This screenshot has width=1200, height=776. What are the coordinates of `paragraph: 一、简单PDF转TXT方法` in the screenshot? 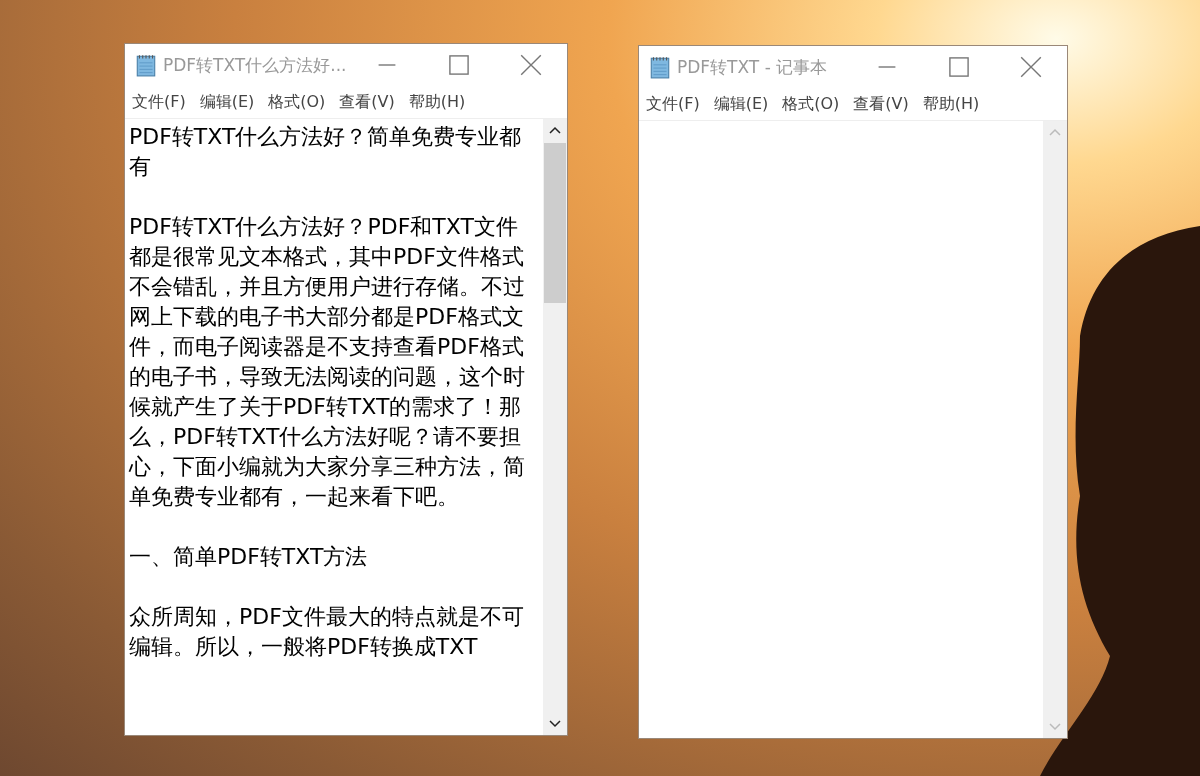 It's located at (249, 557).